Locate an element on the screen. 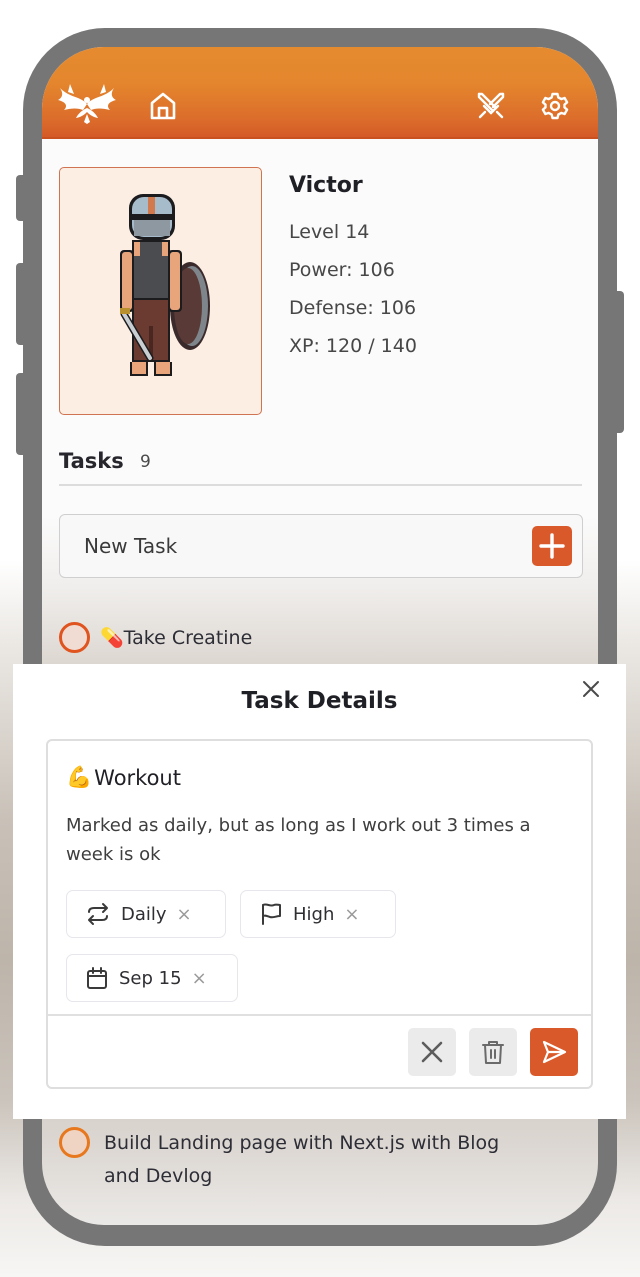 The image size is (640, 1277). delete-button is located at coordinates (493, 1052).